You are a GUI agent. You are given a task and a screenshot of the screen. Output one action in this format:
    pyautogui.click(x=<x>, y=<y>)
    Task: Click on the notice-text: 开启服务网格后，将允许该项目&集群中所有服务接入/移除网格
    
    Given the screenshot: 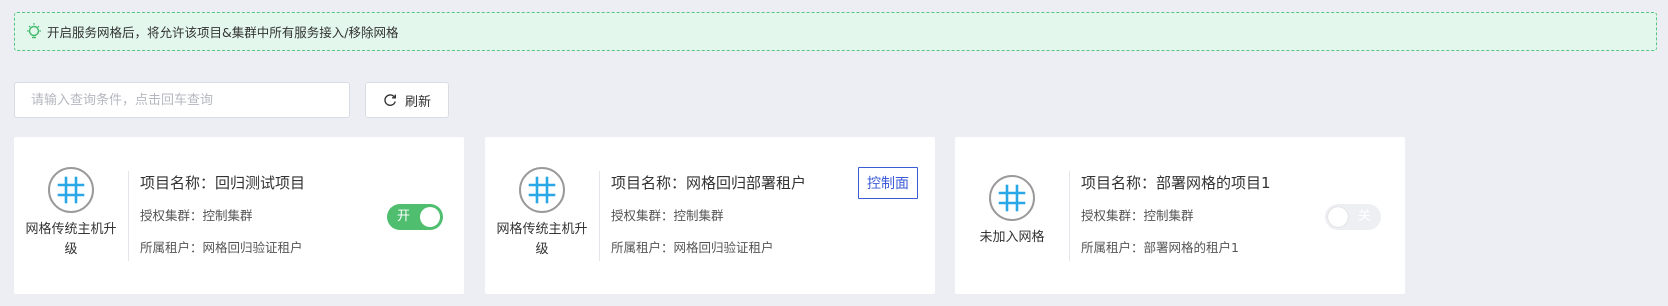 What is the action you would take?
    pyautogui.click(x=223, y=32)
    